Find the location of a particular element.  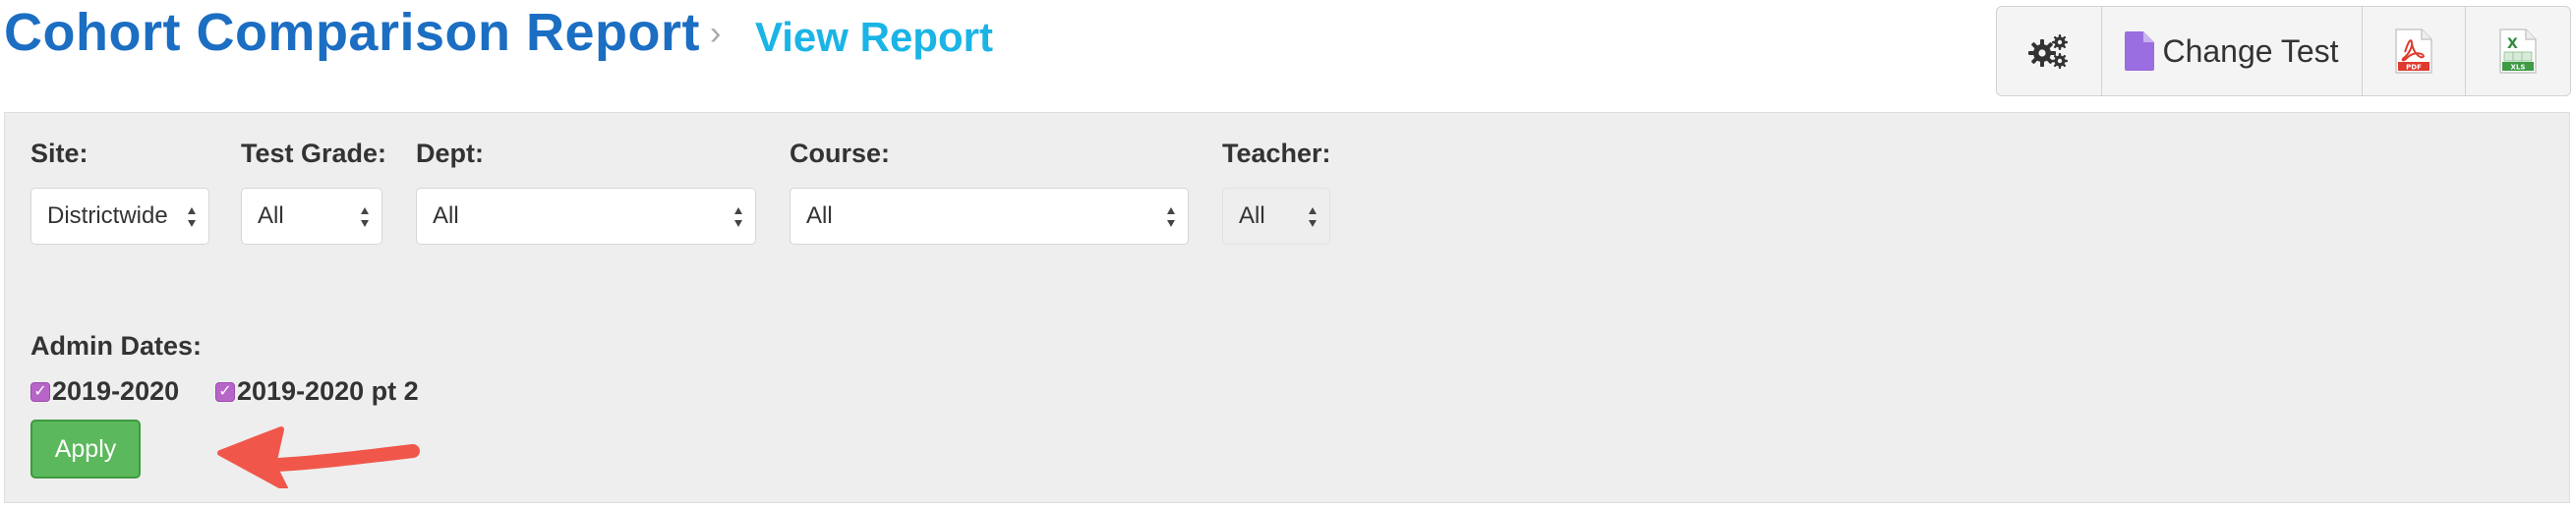

xls-mark-text: X is located at coordinates (2512, 44).